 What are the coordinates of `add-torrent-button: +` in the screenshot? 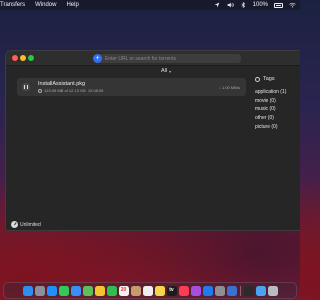 It's located at (97, 58).